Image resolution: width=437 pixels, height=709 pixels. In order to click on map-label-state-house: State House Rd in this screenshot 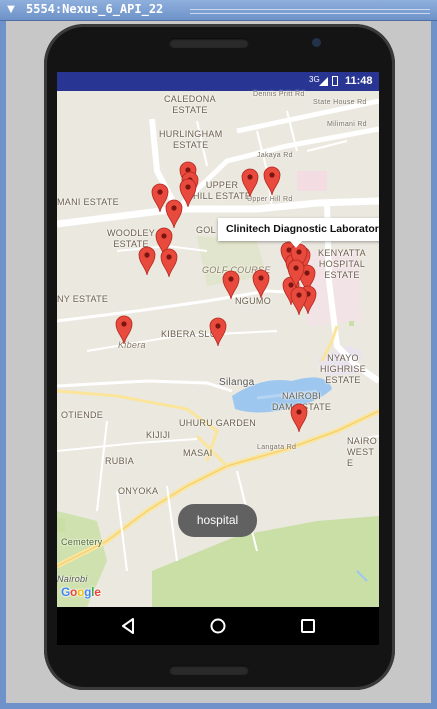, I will do `click(340, 102)`.